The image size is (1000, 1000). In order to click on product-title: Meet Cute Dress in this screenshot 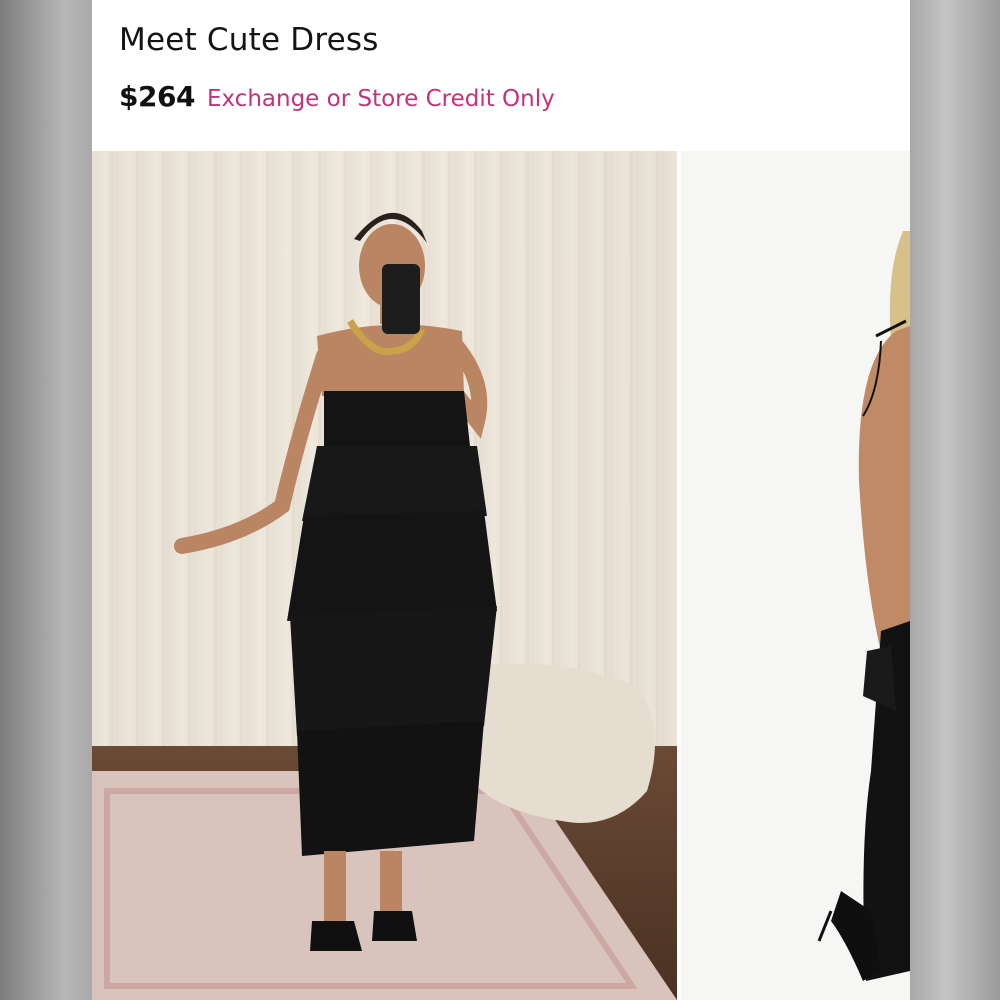, I will do `click(249, 40)`.